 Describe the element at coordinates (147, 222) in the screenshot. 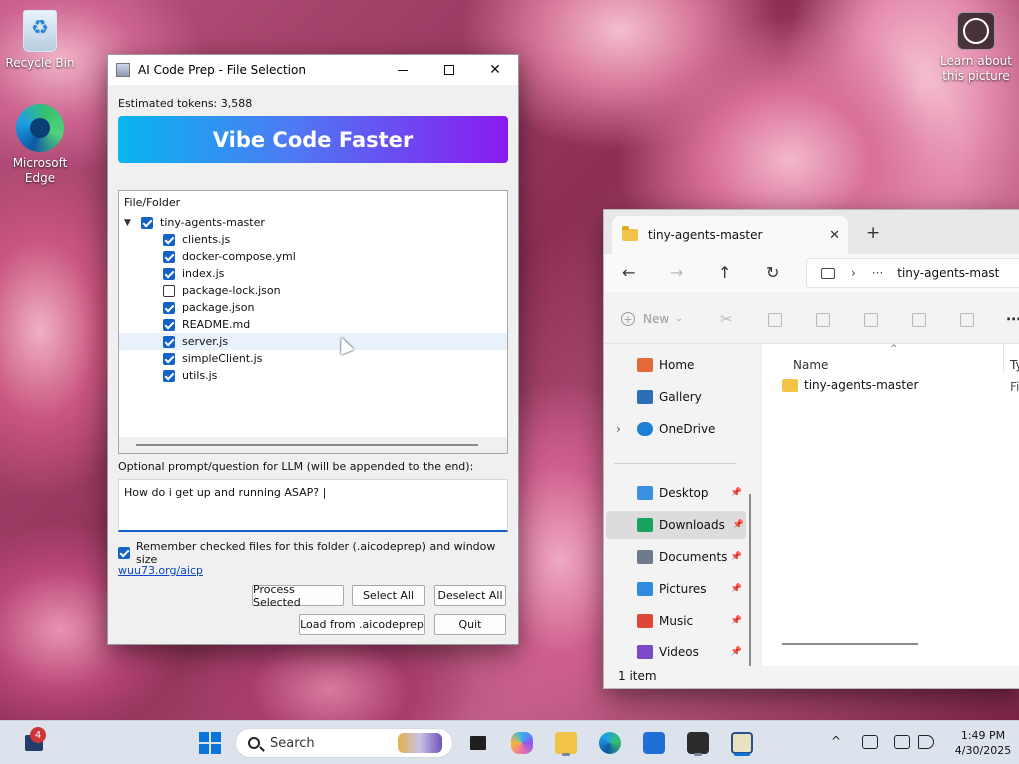

I see `root-checkbox` at that location.